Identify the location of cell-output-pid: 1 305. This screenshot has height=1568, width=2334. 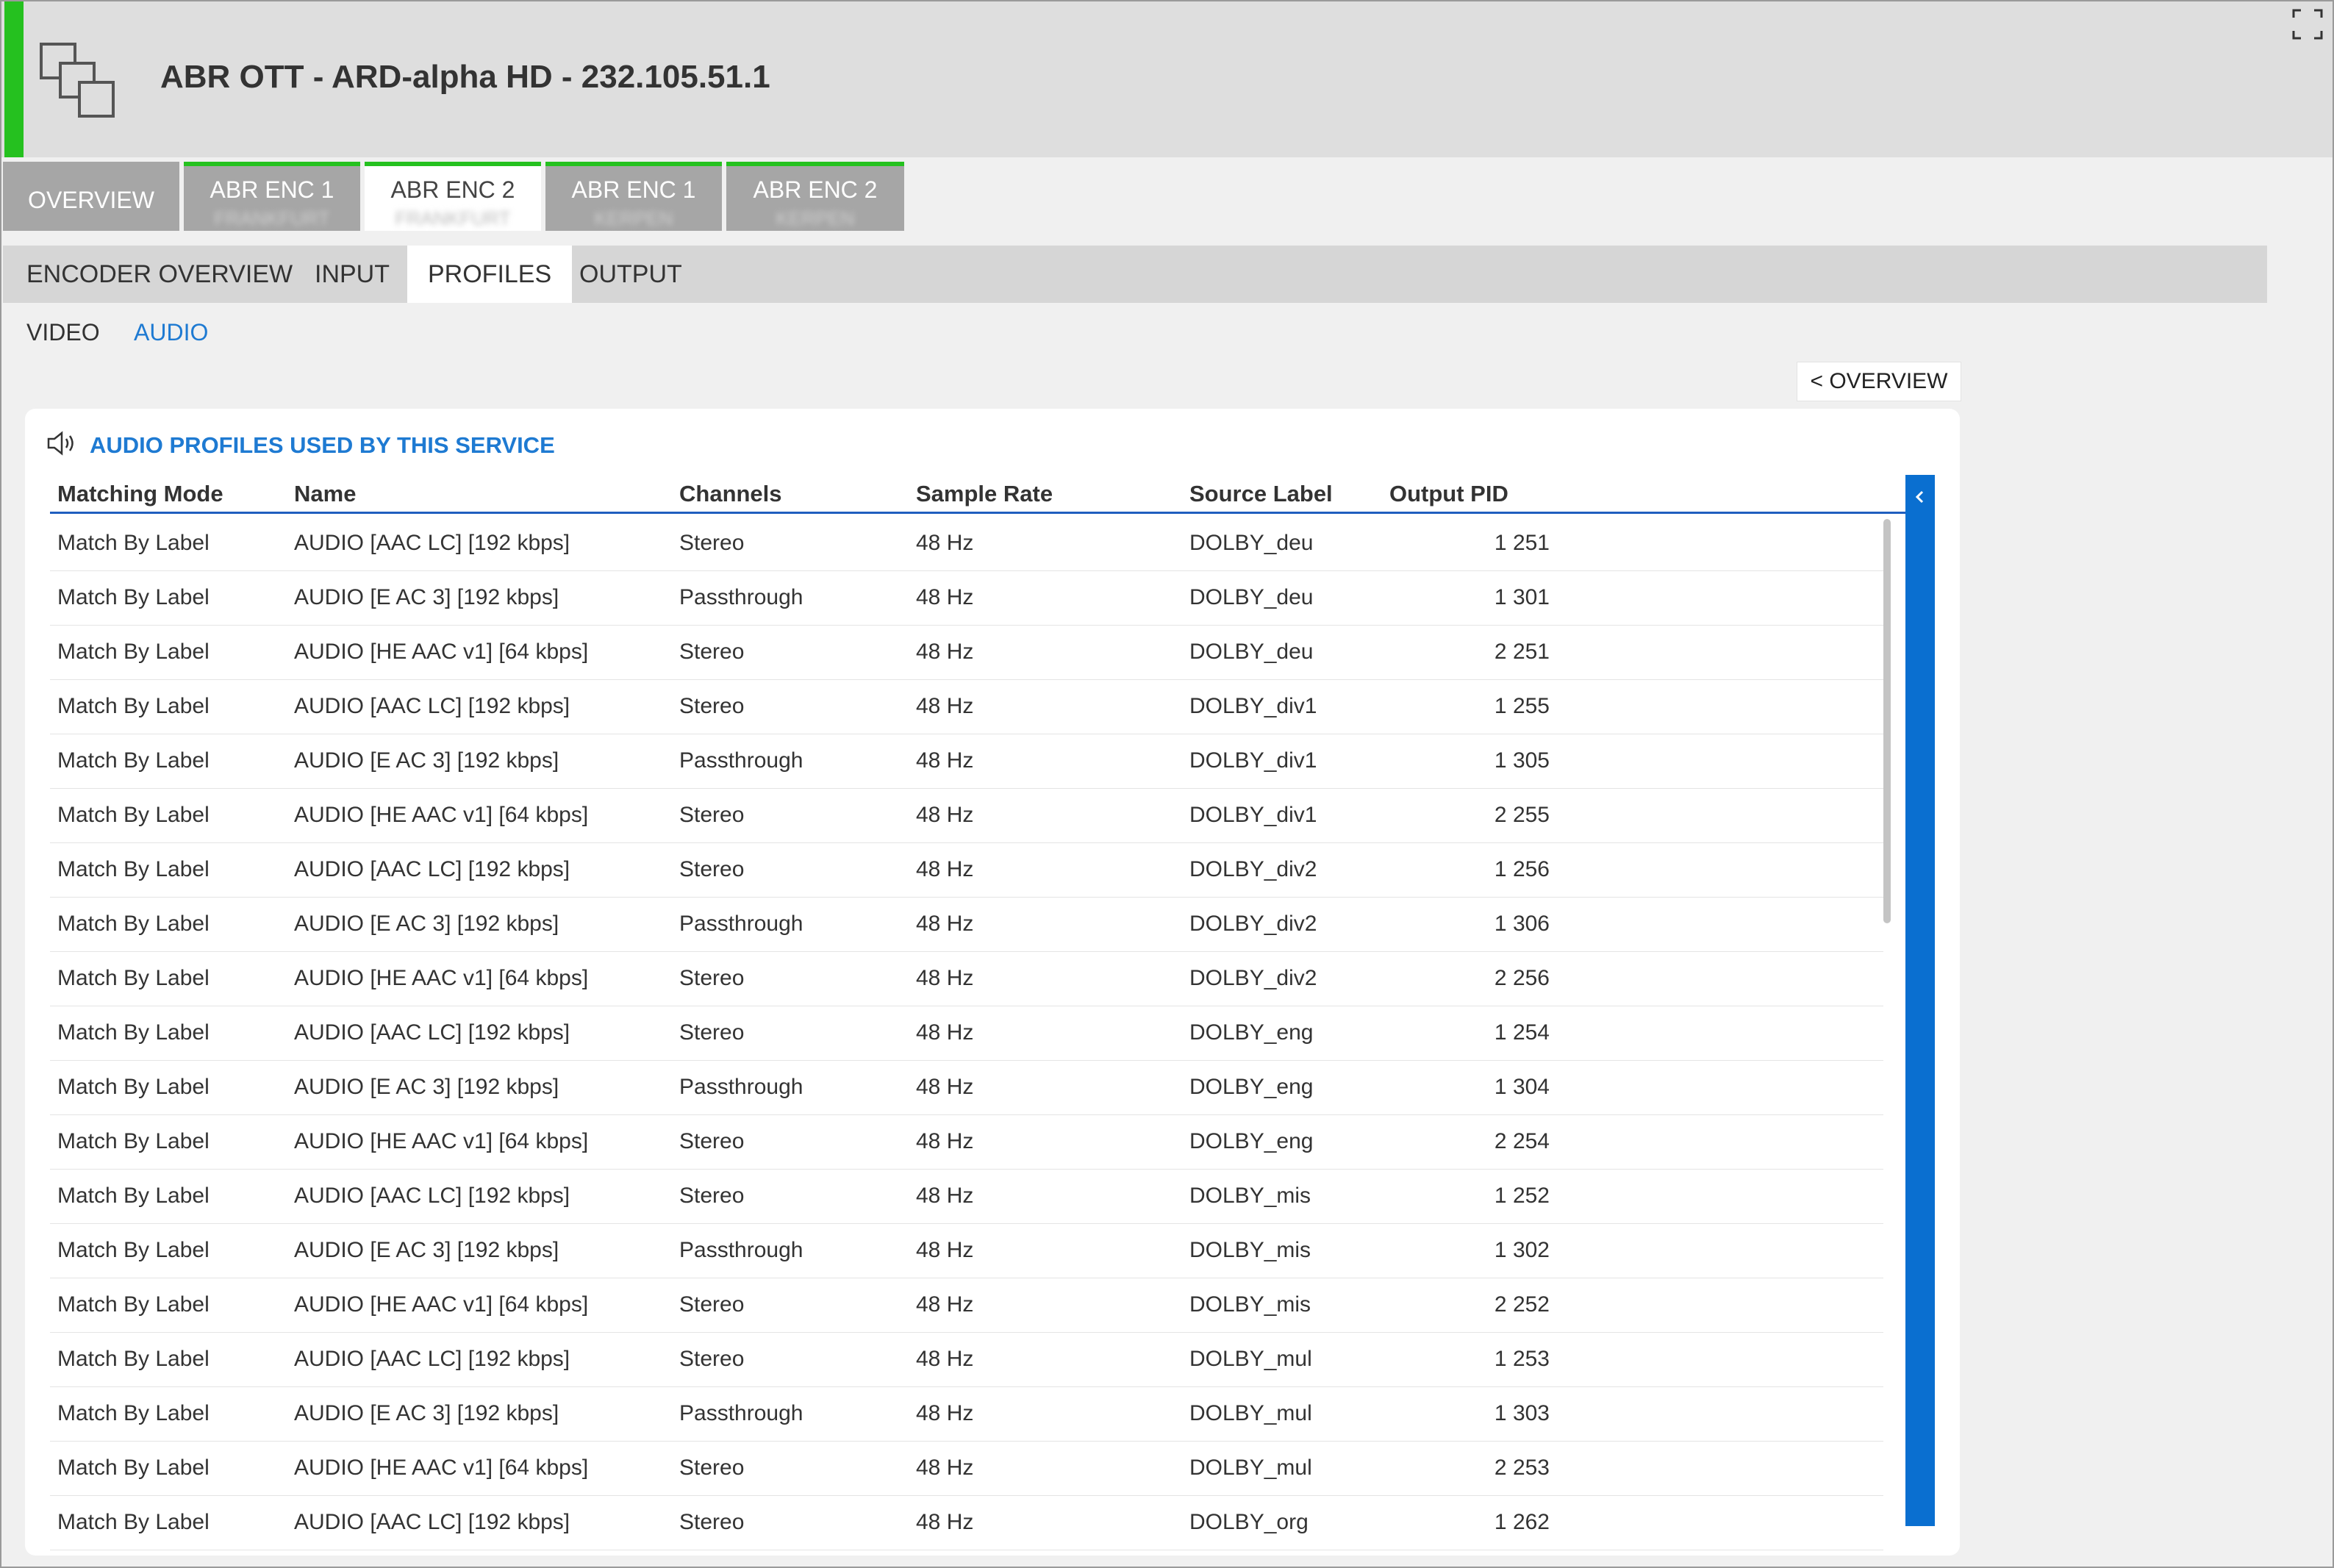
(1522, 760).